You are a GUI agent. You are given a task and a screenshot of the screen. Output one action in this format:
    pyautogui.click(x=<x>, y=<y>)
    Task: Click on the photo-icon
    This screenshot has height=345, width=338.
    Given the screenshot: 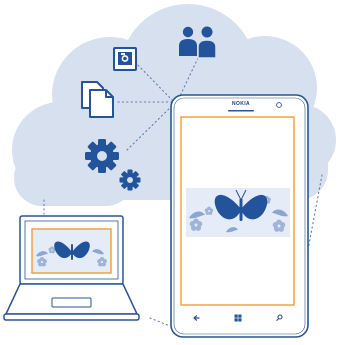 What is the action you would take?
    pyautogui.click(x=125, y=59)
    